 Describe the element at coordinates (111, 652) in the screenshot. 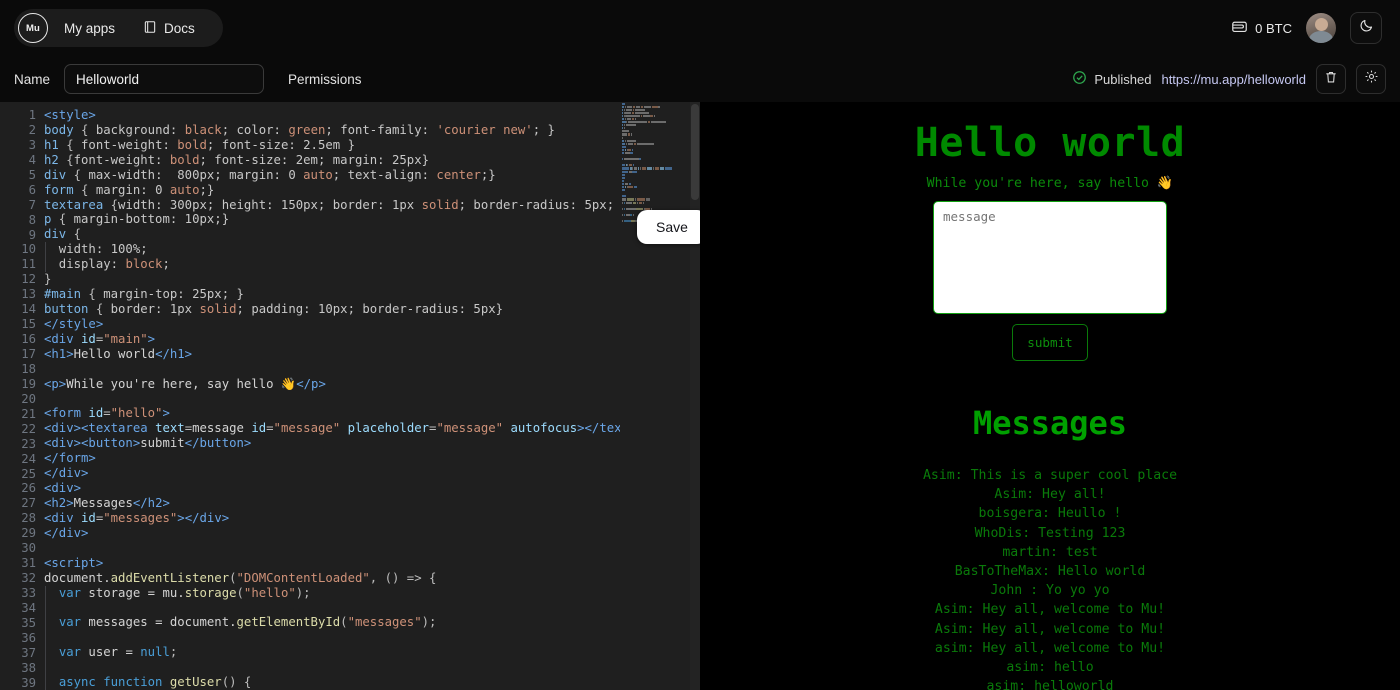

I see `code-token: user =` at that location.